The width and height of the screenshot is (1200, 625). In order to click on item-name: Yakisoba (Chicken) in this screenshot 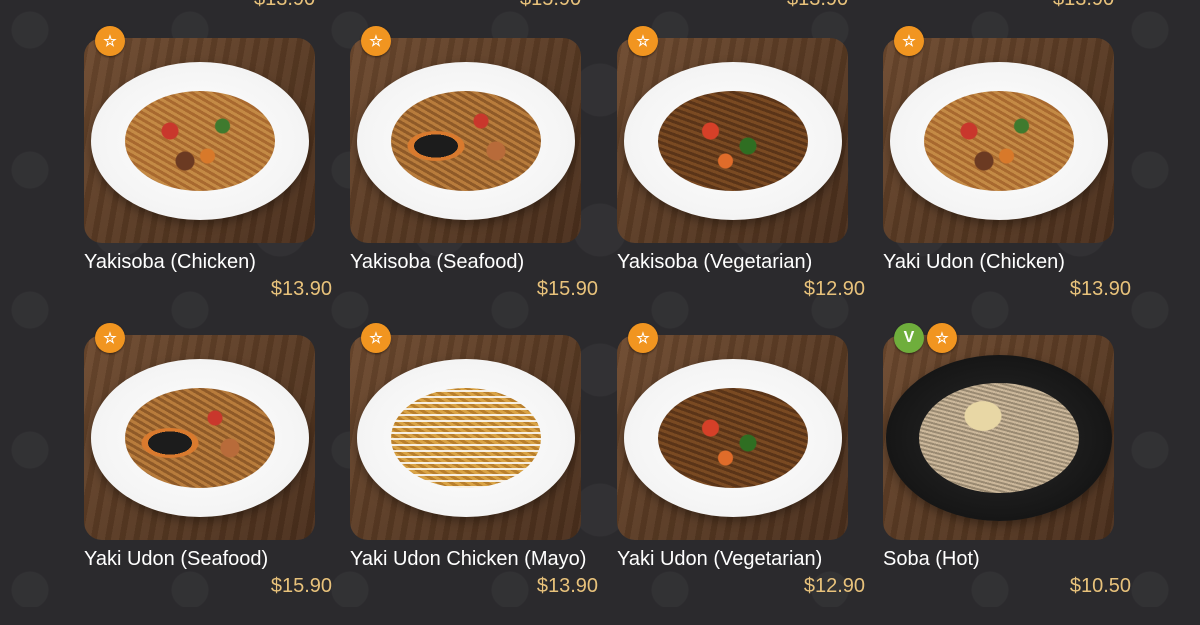, I will do `click(170, 262)`.